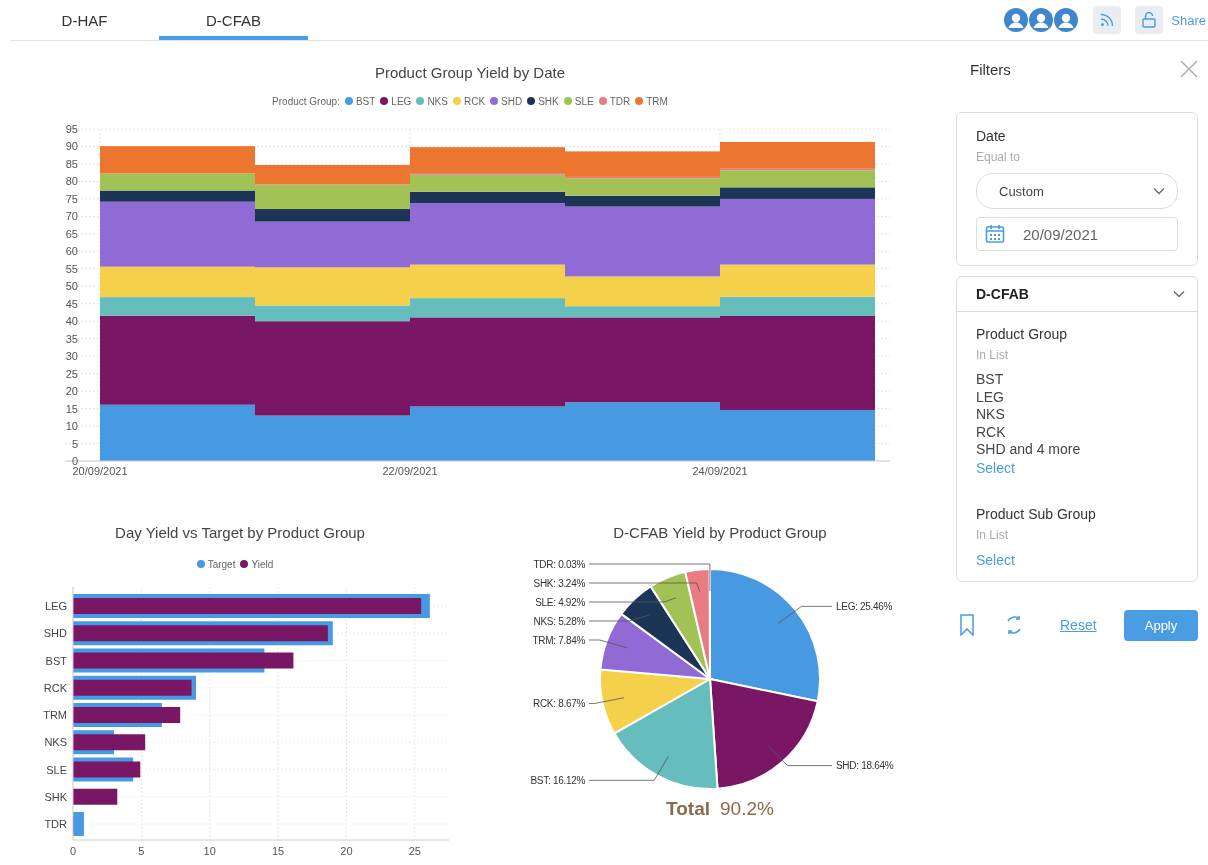  What do you see at coordinates (559, 583) in the screenshot?
I see `slice-label: SHK: 3.24%` at bounding box center [559, 583].